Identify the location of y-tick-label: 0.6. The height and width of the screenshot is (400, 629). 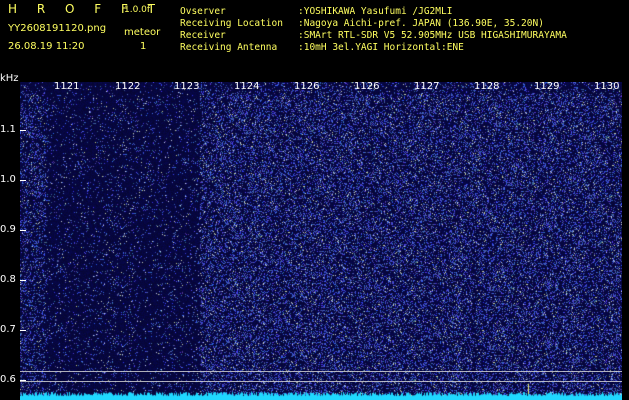
(8, 379).